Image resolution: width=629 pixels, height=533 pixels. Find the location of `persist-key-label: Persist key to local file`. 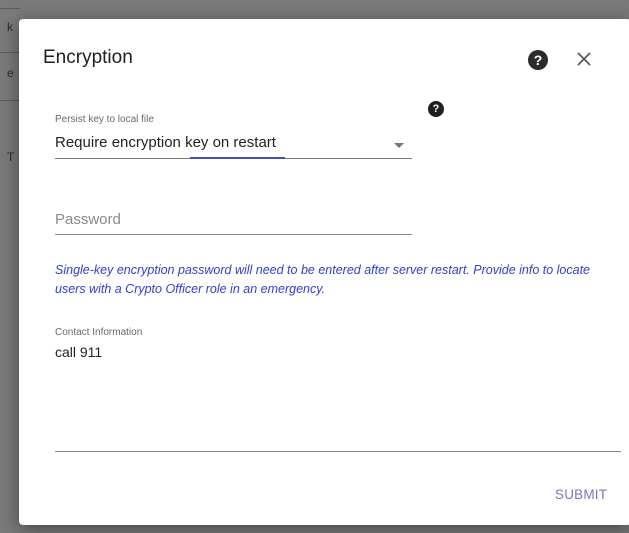

persist-key-label: Persist key to local file is located at coordinates (104, 119).